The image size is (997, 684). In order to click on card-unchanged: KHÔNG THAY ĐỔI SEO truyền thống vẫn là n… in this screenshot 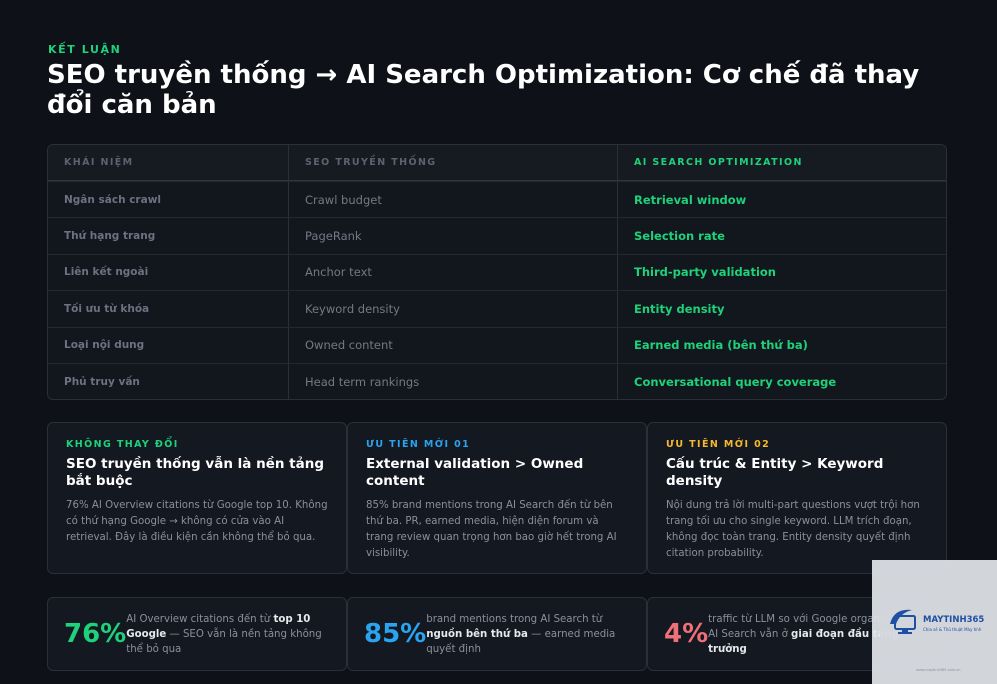, I will do `click(197, 498)`.